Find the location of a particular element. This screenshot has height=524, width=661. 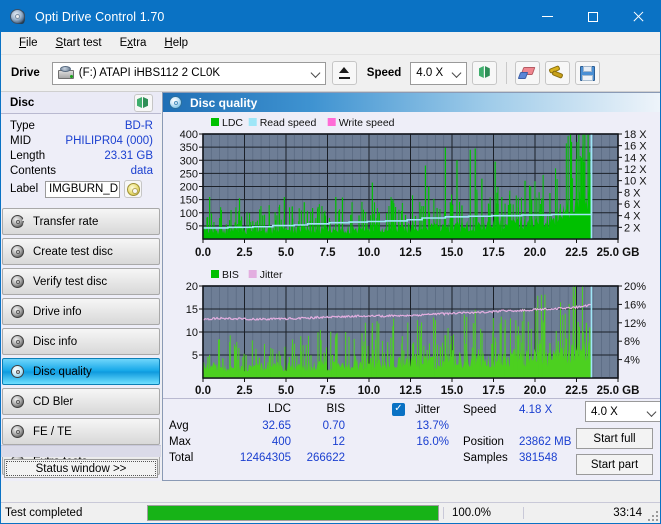

svg-text: 0.0 is located at coordinates (203, 253).